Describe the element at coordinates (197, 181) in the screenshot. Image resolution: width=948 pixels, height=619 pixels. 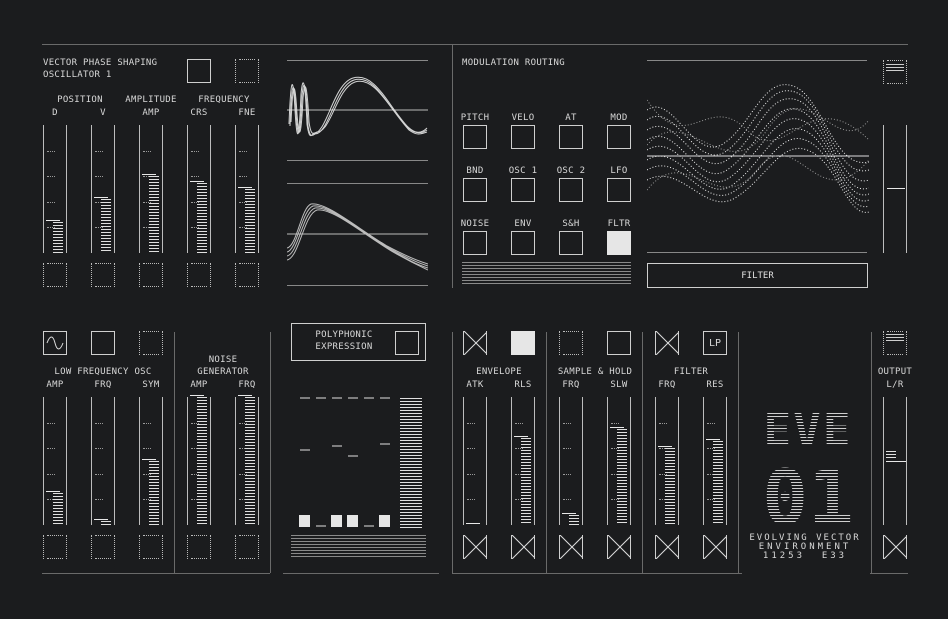
I see `osc-crs-handle` at that location.